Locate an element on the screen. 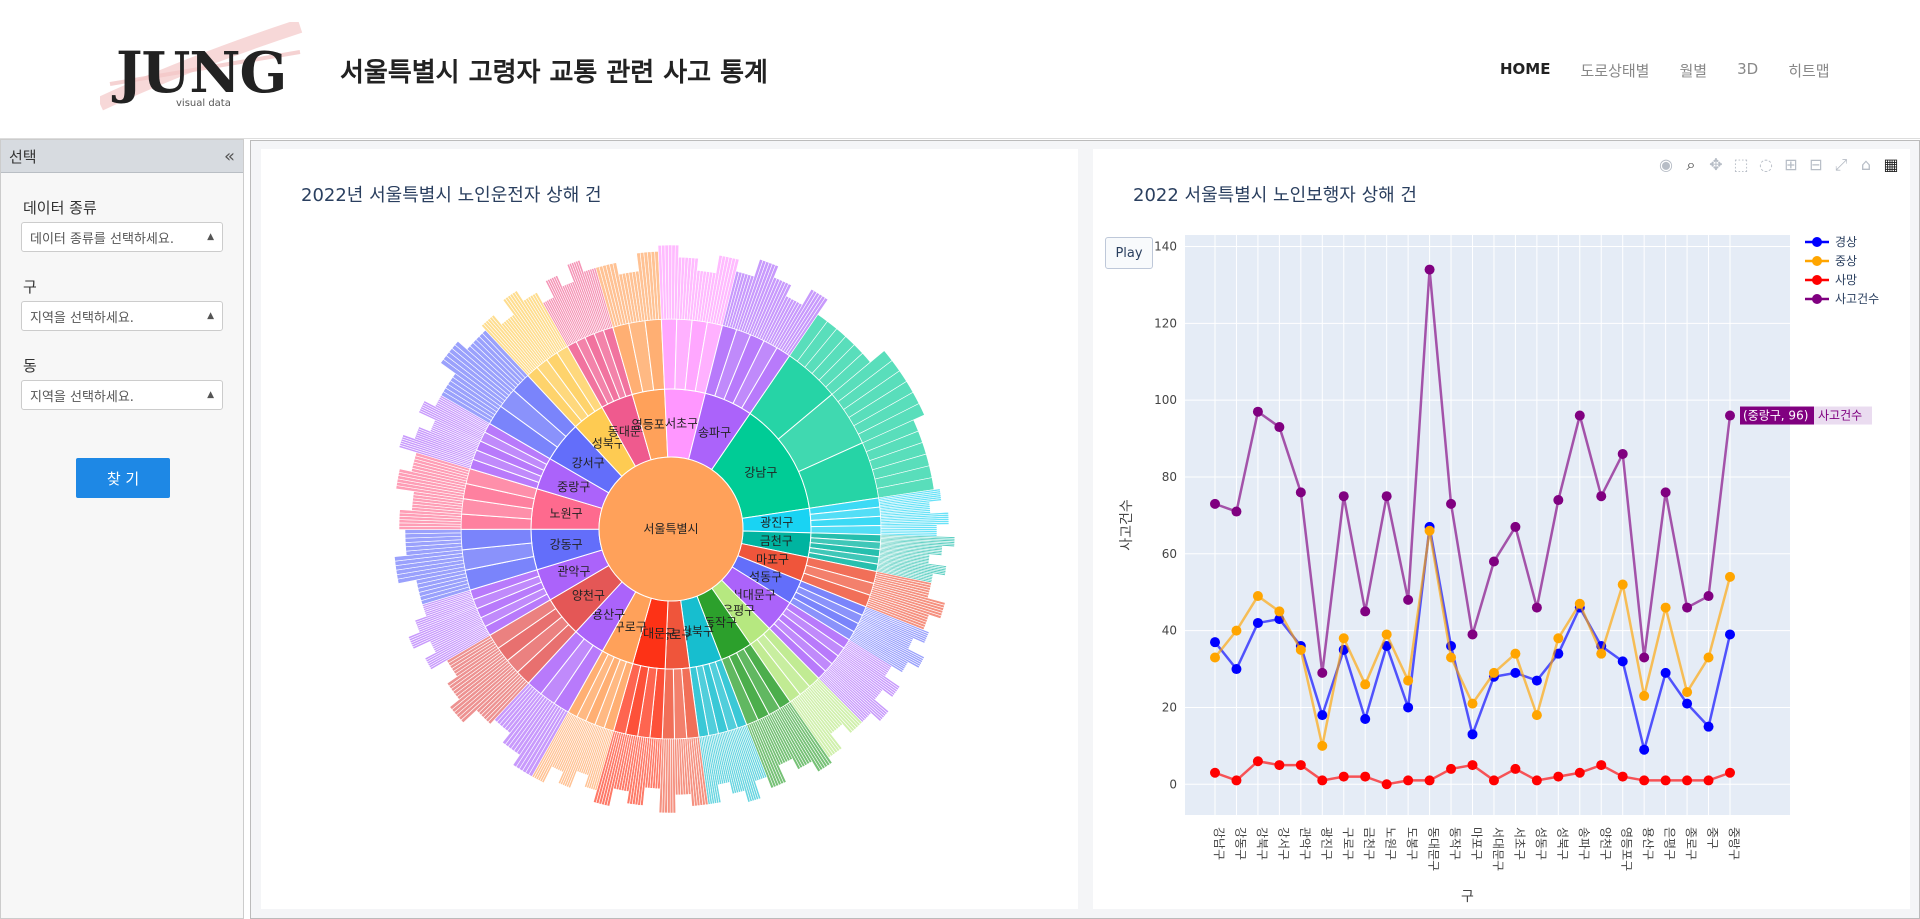 The image size is (1920, 919). district-select: 지역을 선택하세요. ▲ is located at coordinates (122, 316).